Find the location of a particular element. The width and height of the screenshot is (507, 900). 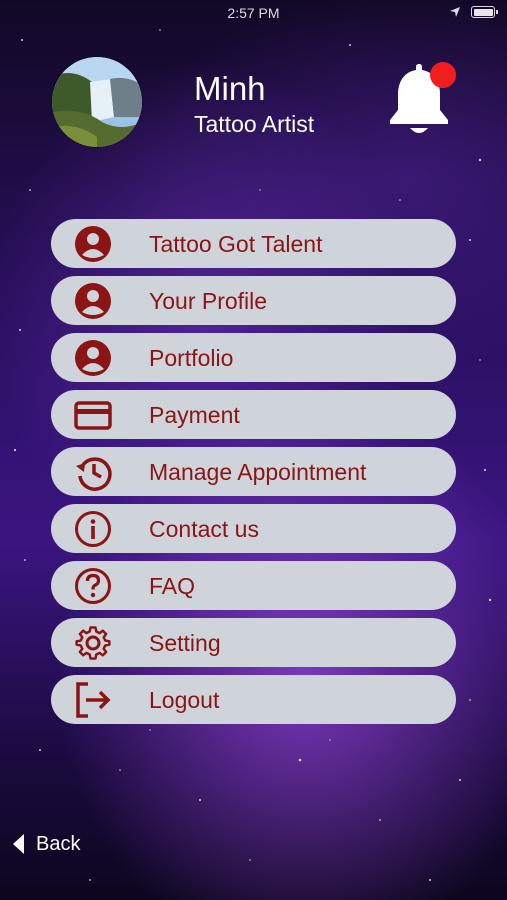

back-label: Back is located at coordinates (58, 843).